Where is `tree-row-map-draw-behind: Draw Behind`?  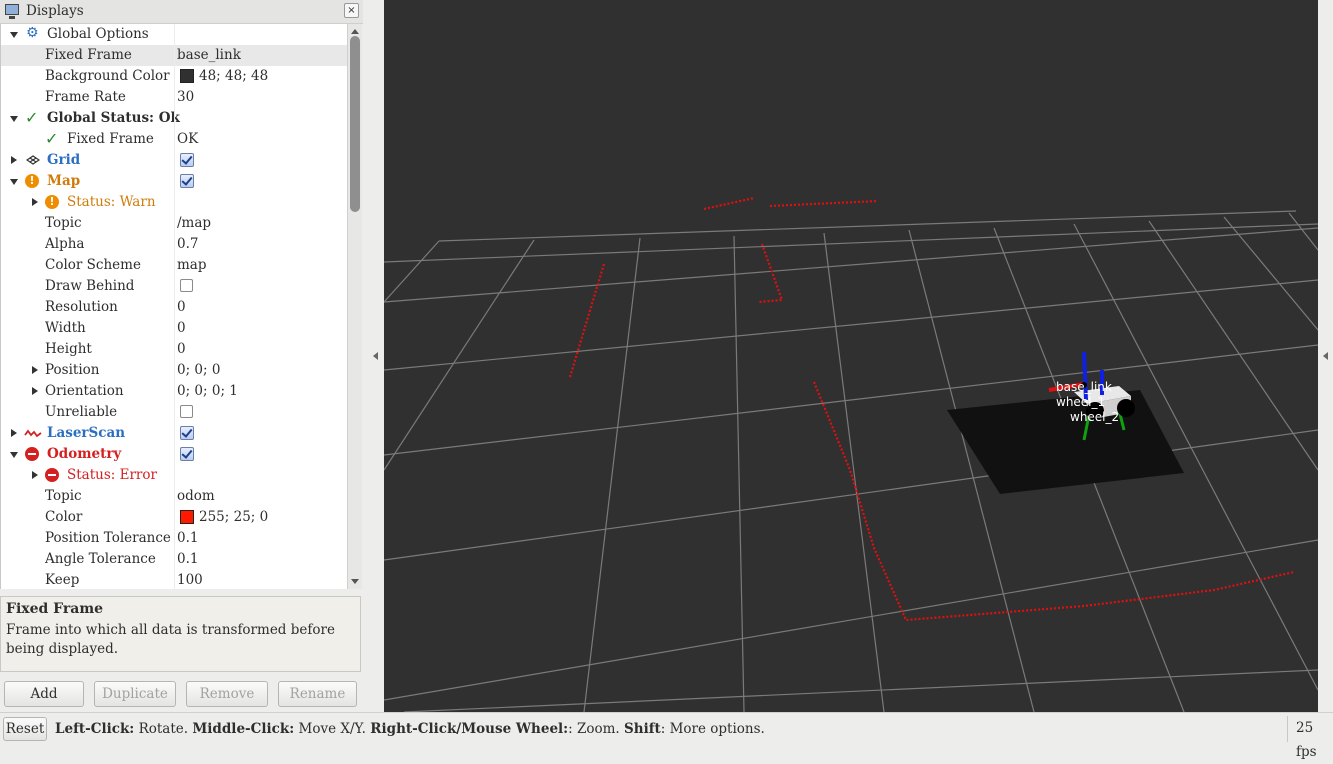
tree-row-map-draw-behind: Draw Behind is located at coordinates (174, 286).